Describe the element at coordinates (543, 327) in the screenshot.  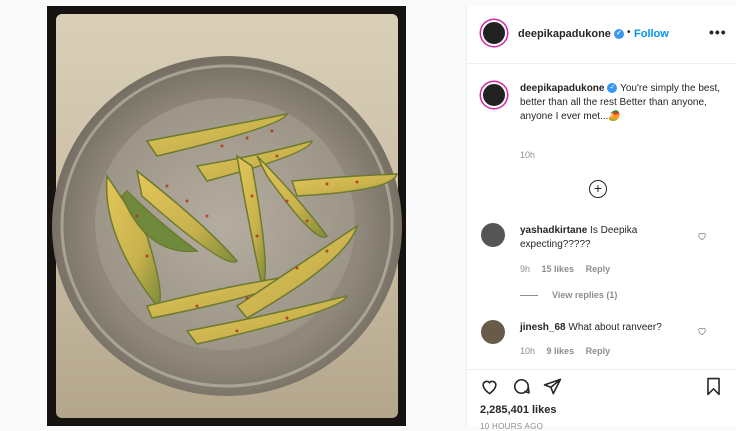
I see `comment-username: jinesh_68` at that location.